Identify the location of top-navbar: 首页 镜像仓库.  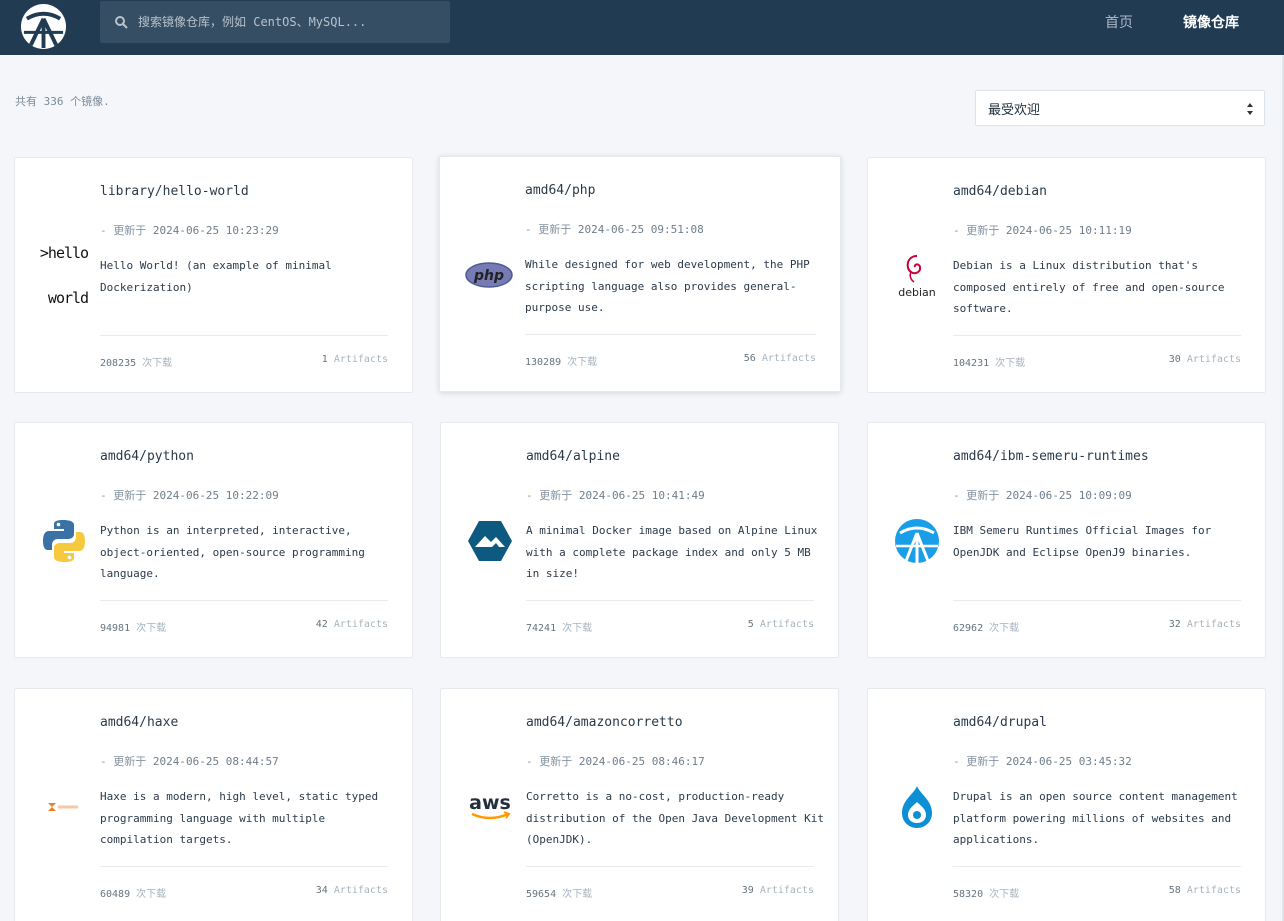
(642, 27).